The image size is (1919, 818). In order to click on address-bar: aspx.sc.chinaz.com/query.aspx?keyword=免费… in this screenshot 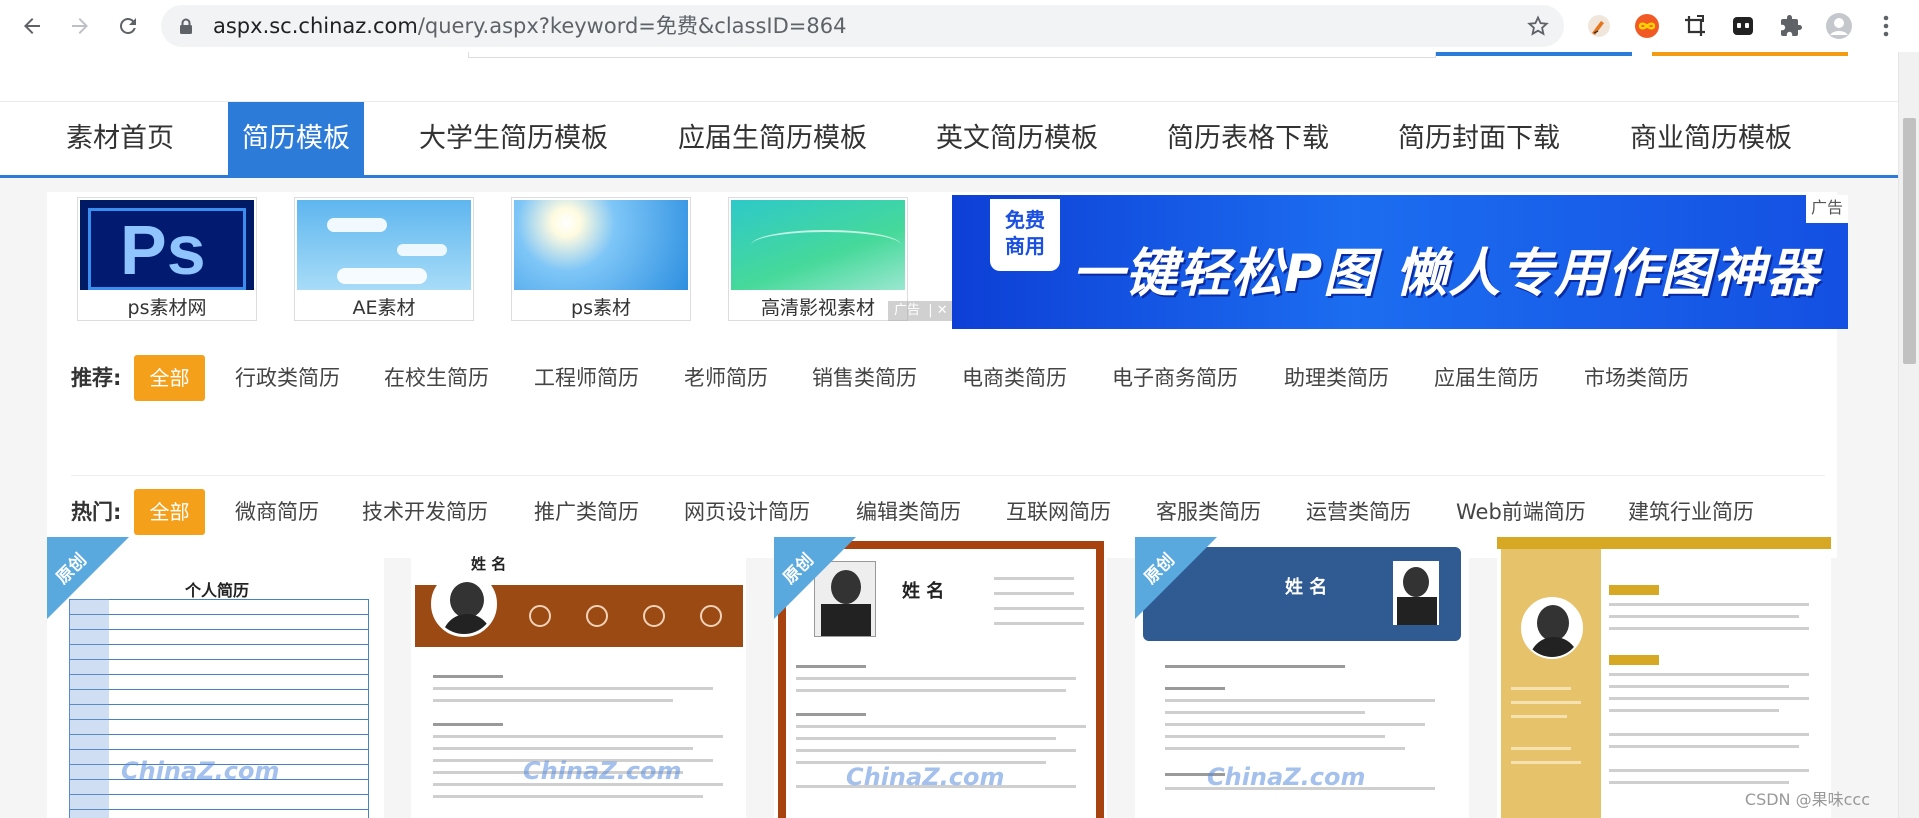, I will do `click(862, 26)`.